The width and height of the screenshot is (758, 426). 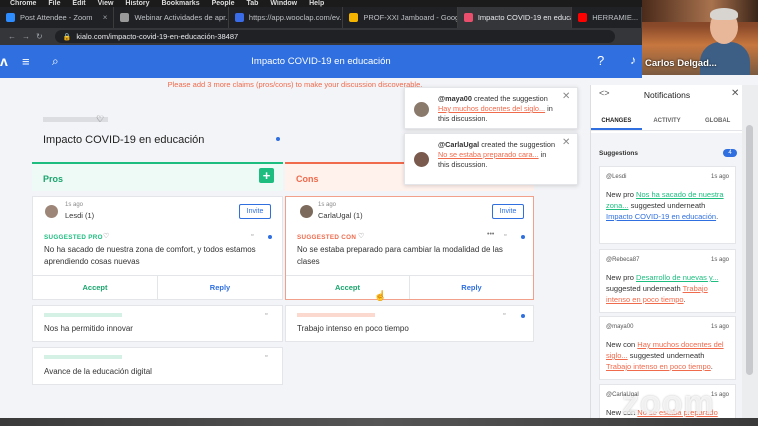 I want to click on menu-help: Help, so click(x=316, y=3).